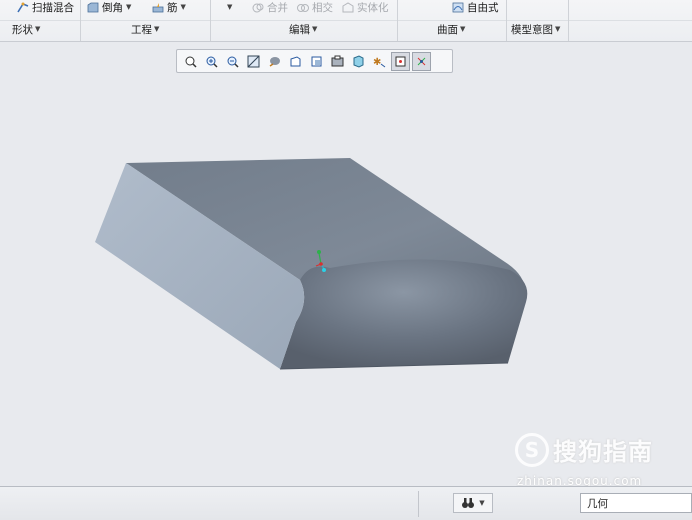 This screenshot has height=520, width=692. Describe the element at coordinates (636, 503) in the screenshot. I see `selection-filter: 几何` at that location.